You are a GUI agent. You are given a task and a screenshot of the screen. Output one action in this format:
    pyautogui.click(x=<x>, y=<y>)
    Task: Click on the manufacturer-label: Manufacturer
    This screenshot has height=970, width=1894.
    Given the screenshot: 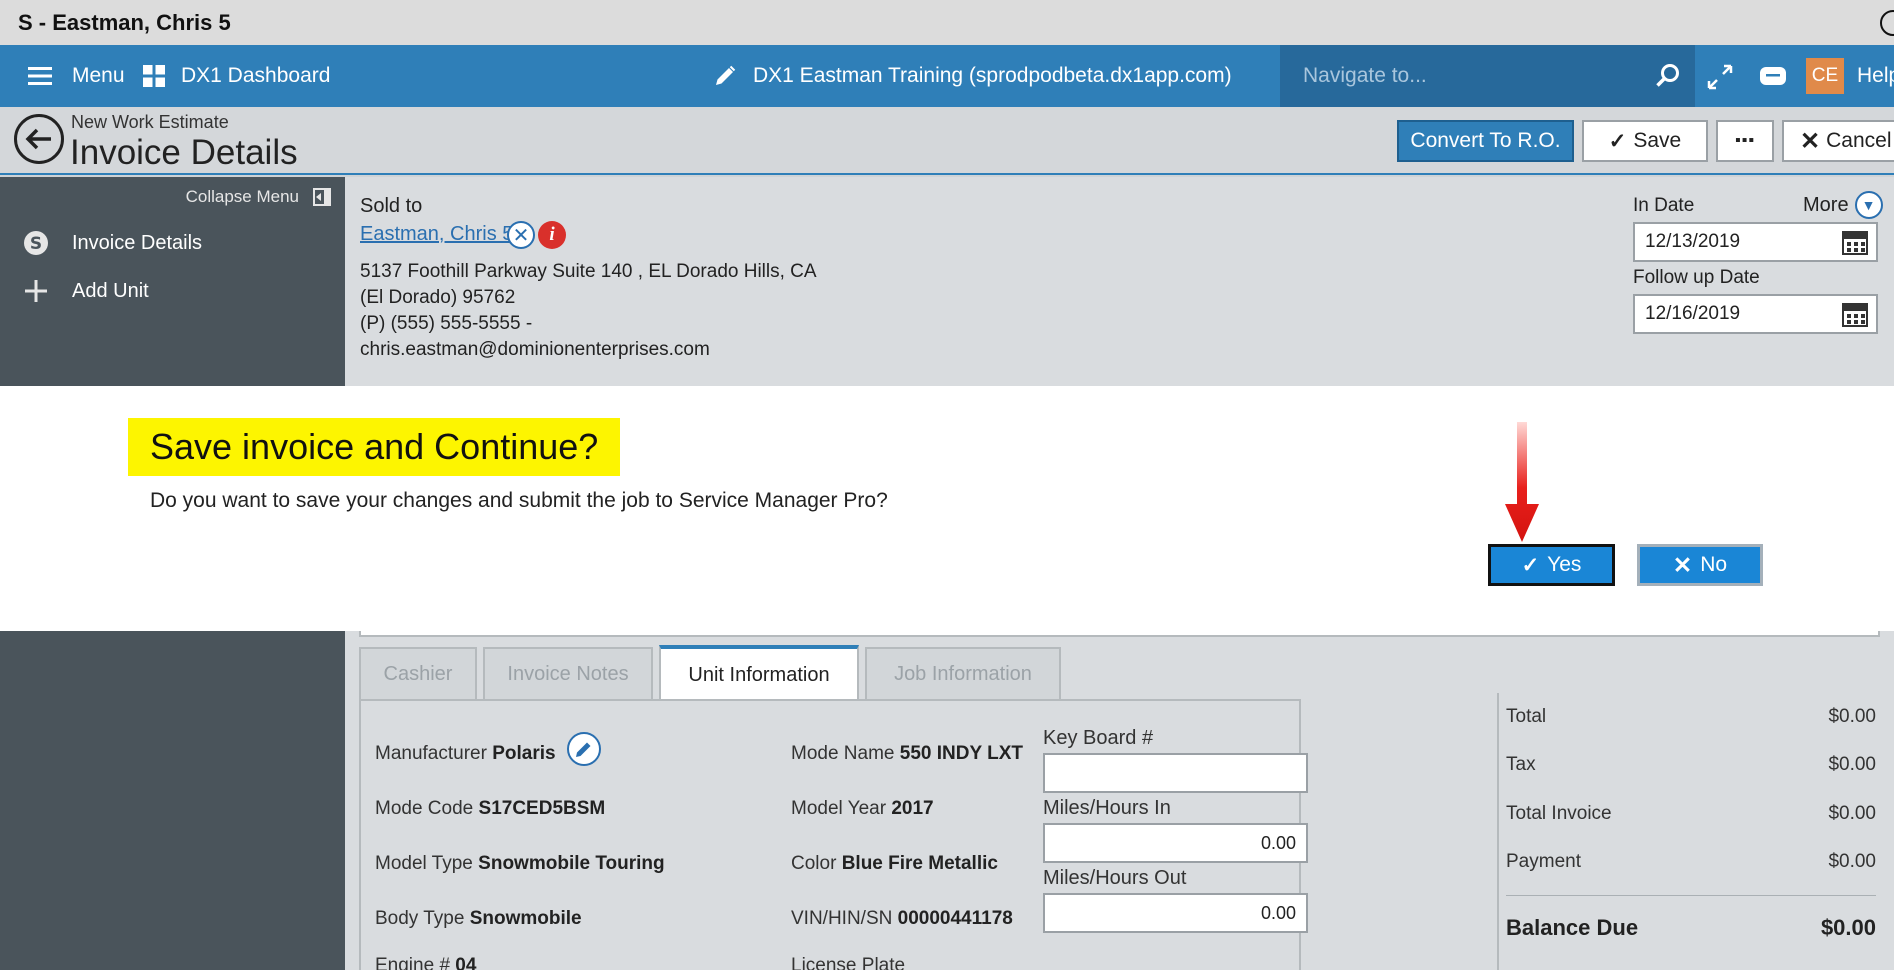 What is the action you would take?
    pyautogui.click(x=431, y=753)
    